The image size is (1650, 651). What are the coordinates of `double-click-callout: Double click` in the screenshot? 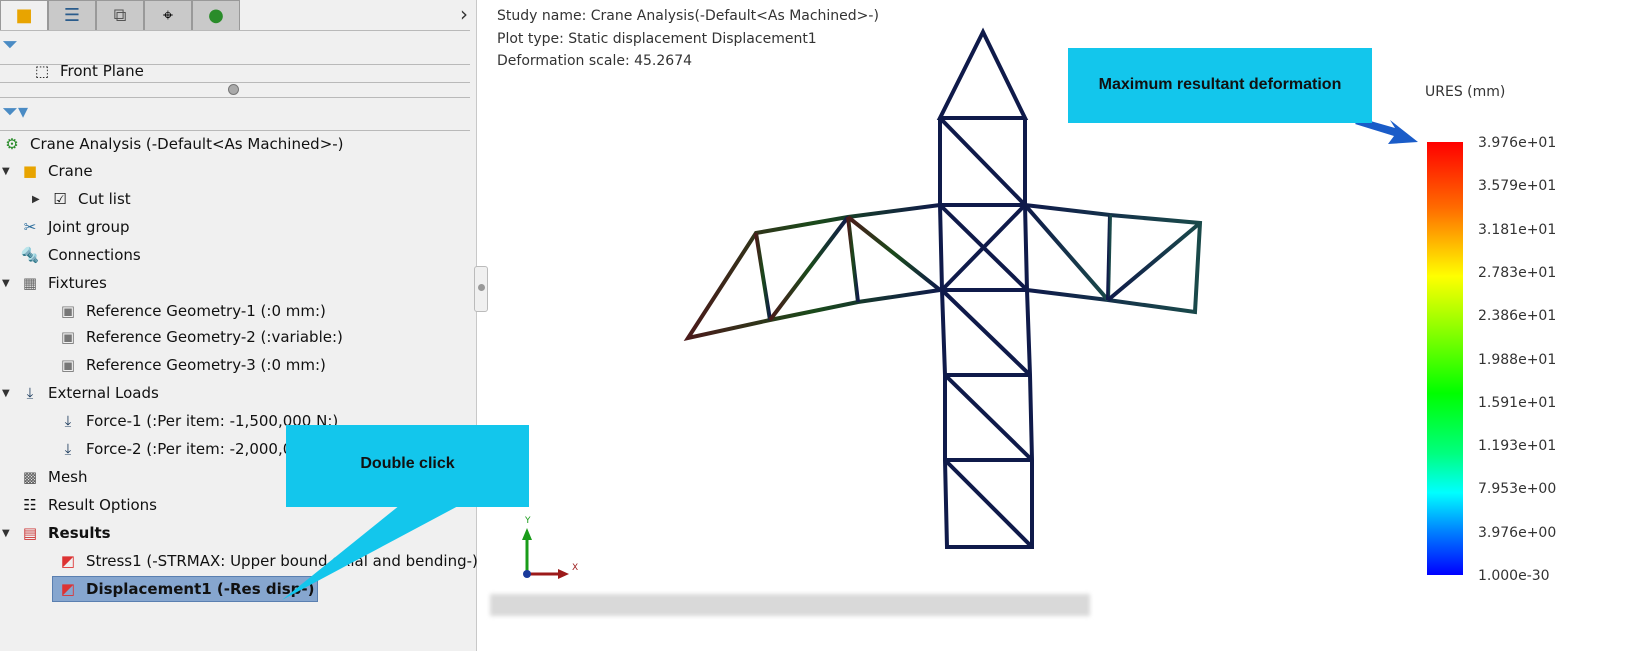 It's located at (407, 466).